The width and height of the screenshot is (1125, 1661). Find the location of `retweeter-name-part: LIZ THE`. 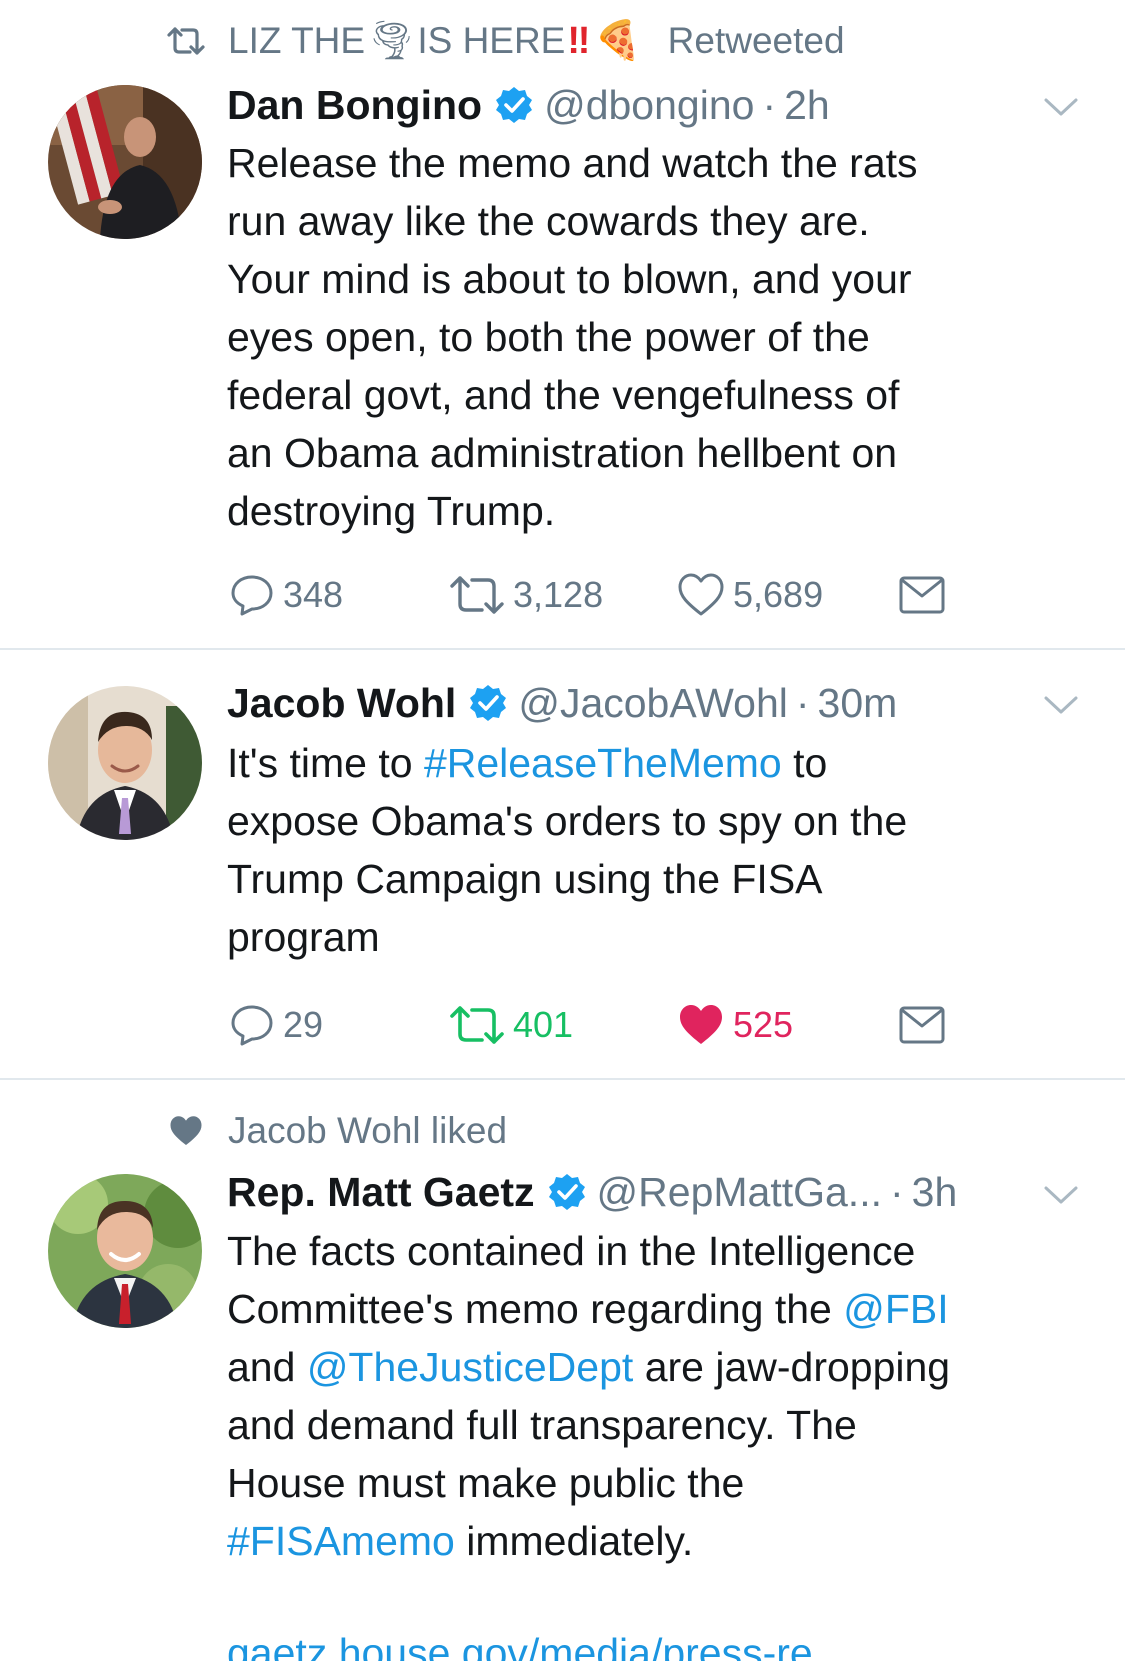

retweeter-name-part: LIZ THE is located at coordinates (296, 41).